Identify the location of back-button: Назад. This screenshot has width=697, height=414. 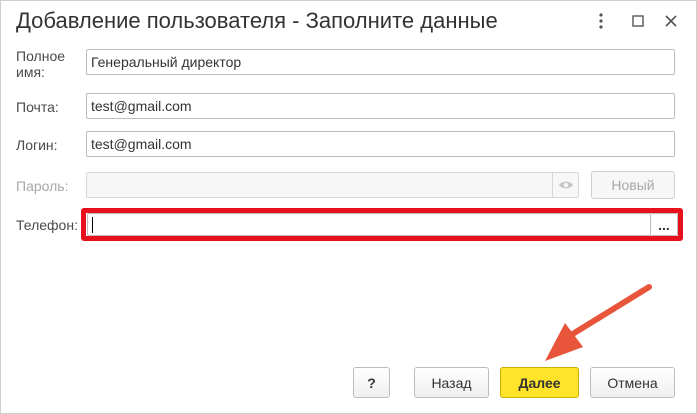
(451, 382).